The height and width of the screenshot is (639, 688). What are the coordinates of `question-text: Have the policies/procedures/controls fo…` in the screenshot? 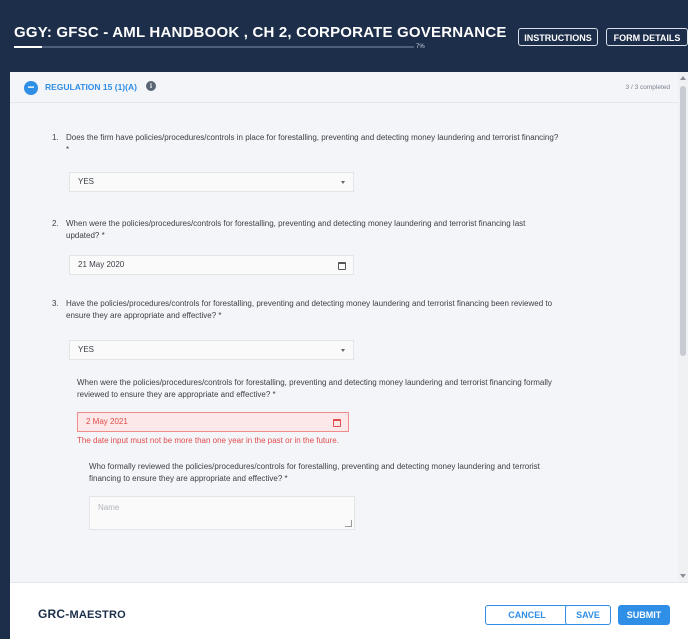 It's located at (309, 309).